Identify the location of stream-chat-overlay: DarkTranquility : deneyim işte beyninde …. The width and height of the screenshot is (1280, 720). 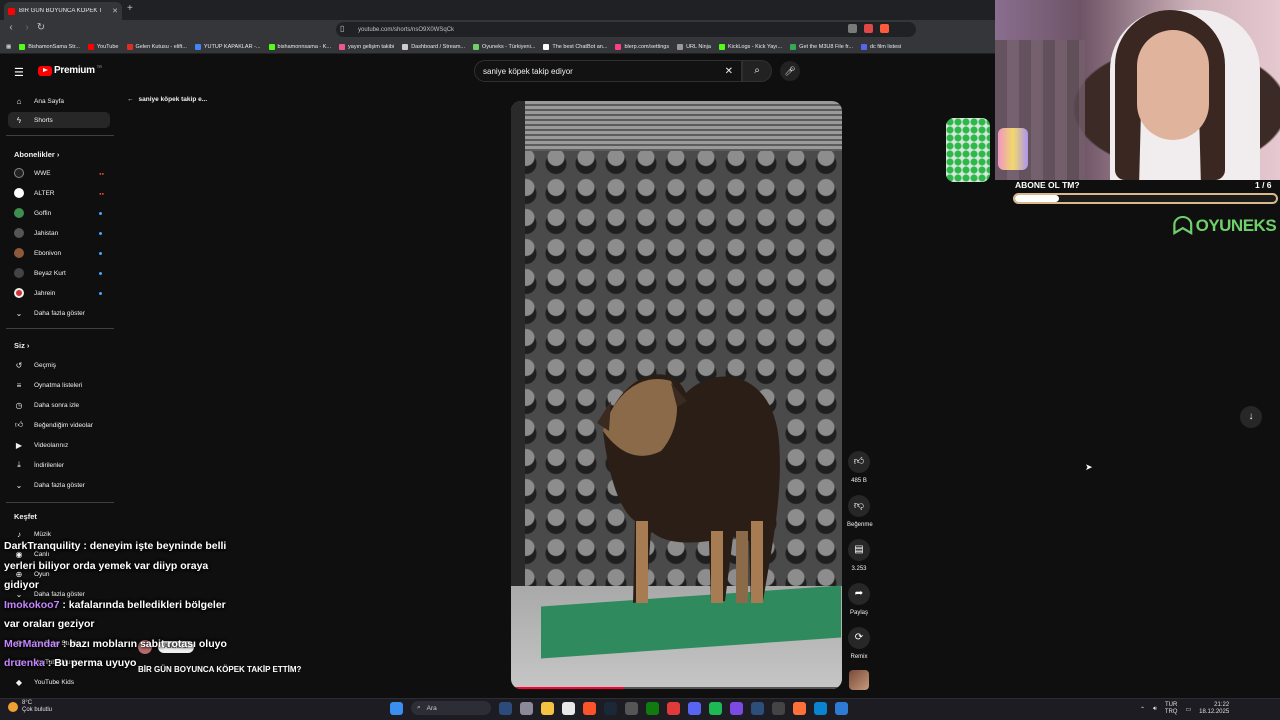
(122, 605).